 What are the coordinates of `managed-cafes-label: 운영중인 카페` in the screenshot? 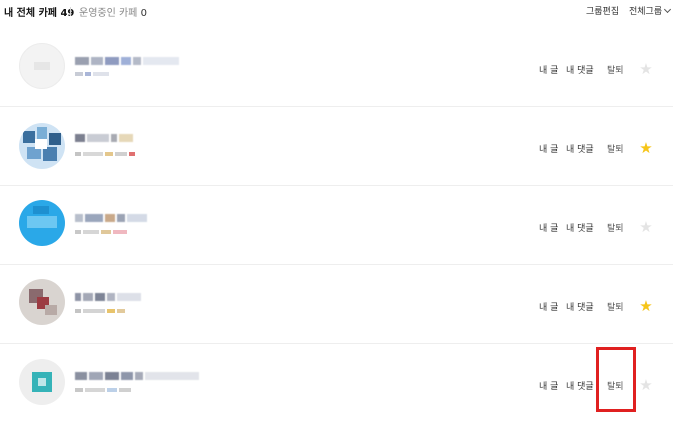 It's located at (108, 13).